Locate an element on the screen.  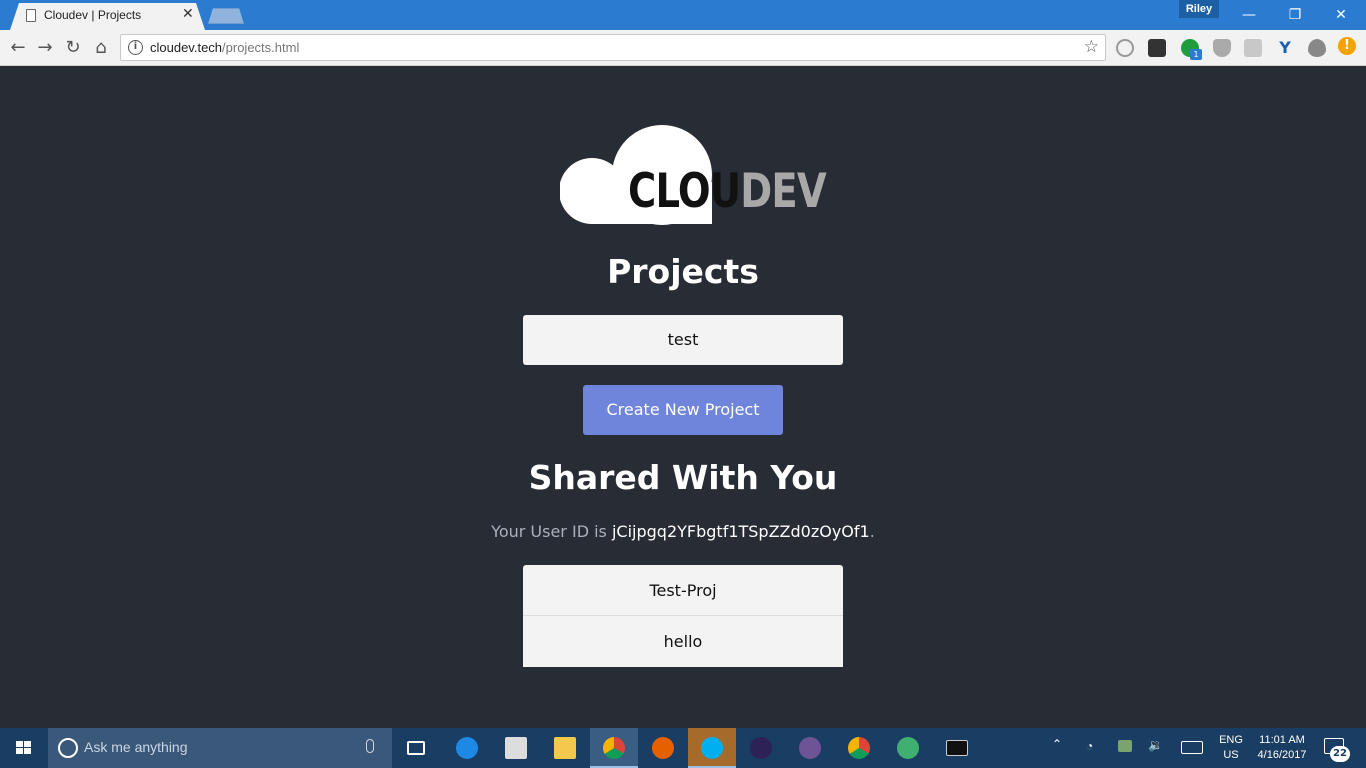
browser-toolbar: ← → ↻ ⌂ i cloudev.tech/projects.html ☆ Y is located at coordinates (683, 48).